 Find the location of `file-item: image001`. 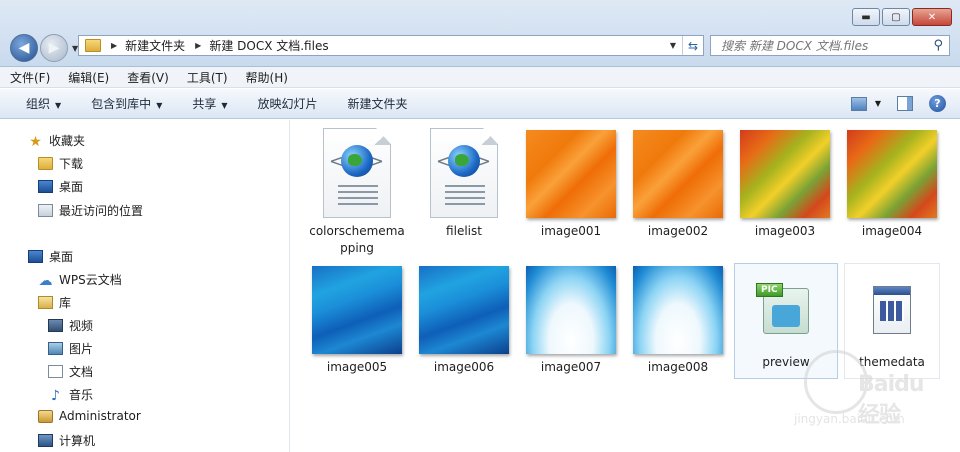

file-item: image001 is located at coordinates (571, 185).